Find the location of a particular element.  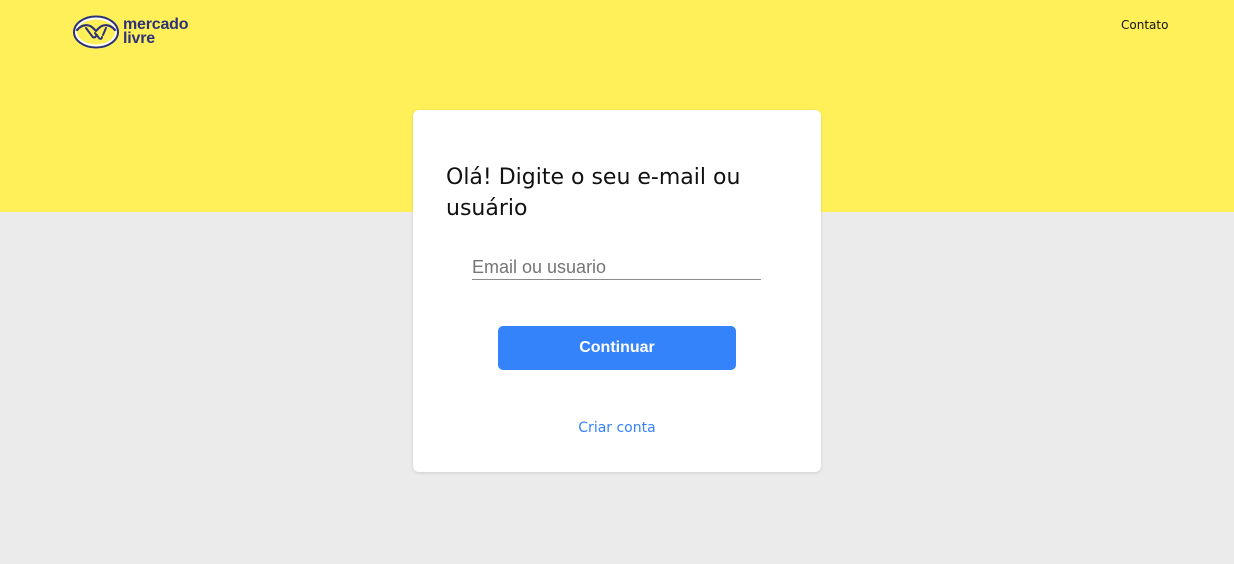

mercado-livre-handshake-icon is located at coordinates (96, 32).